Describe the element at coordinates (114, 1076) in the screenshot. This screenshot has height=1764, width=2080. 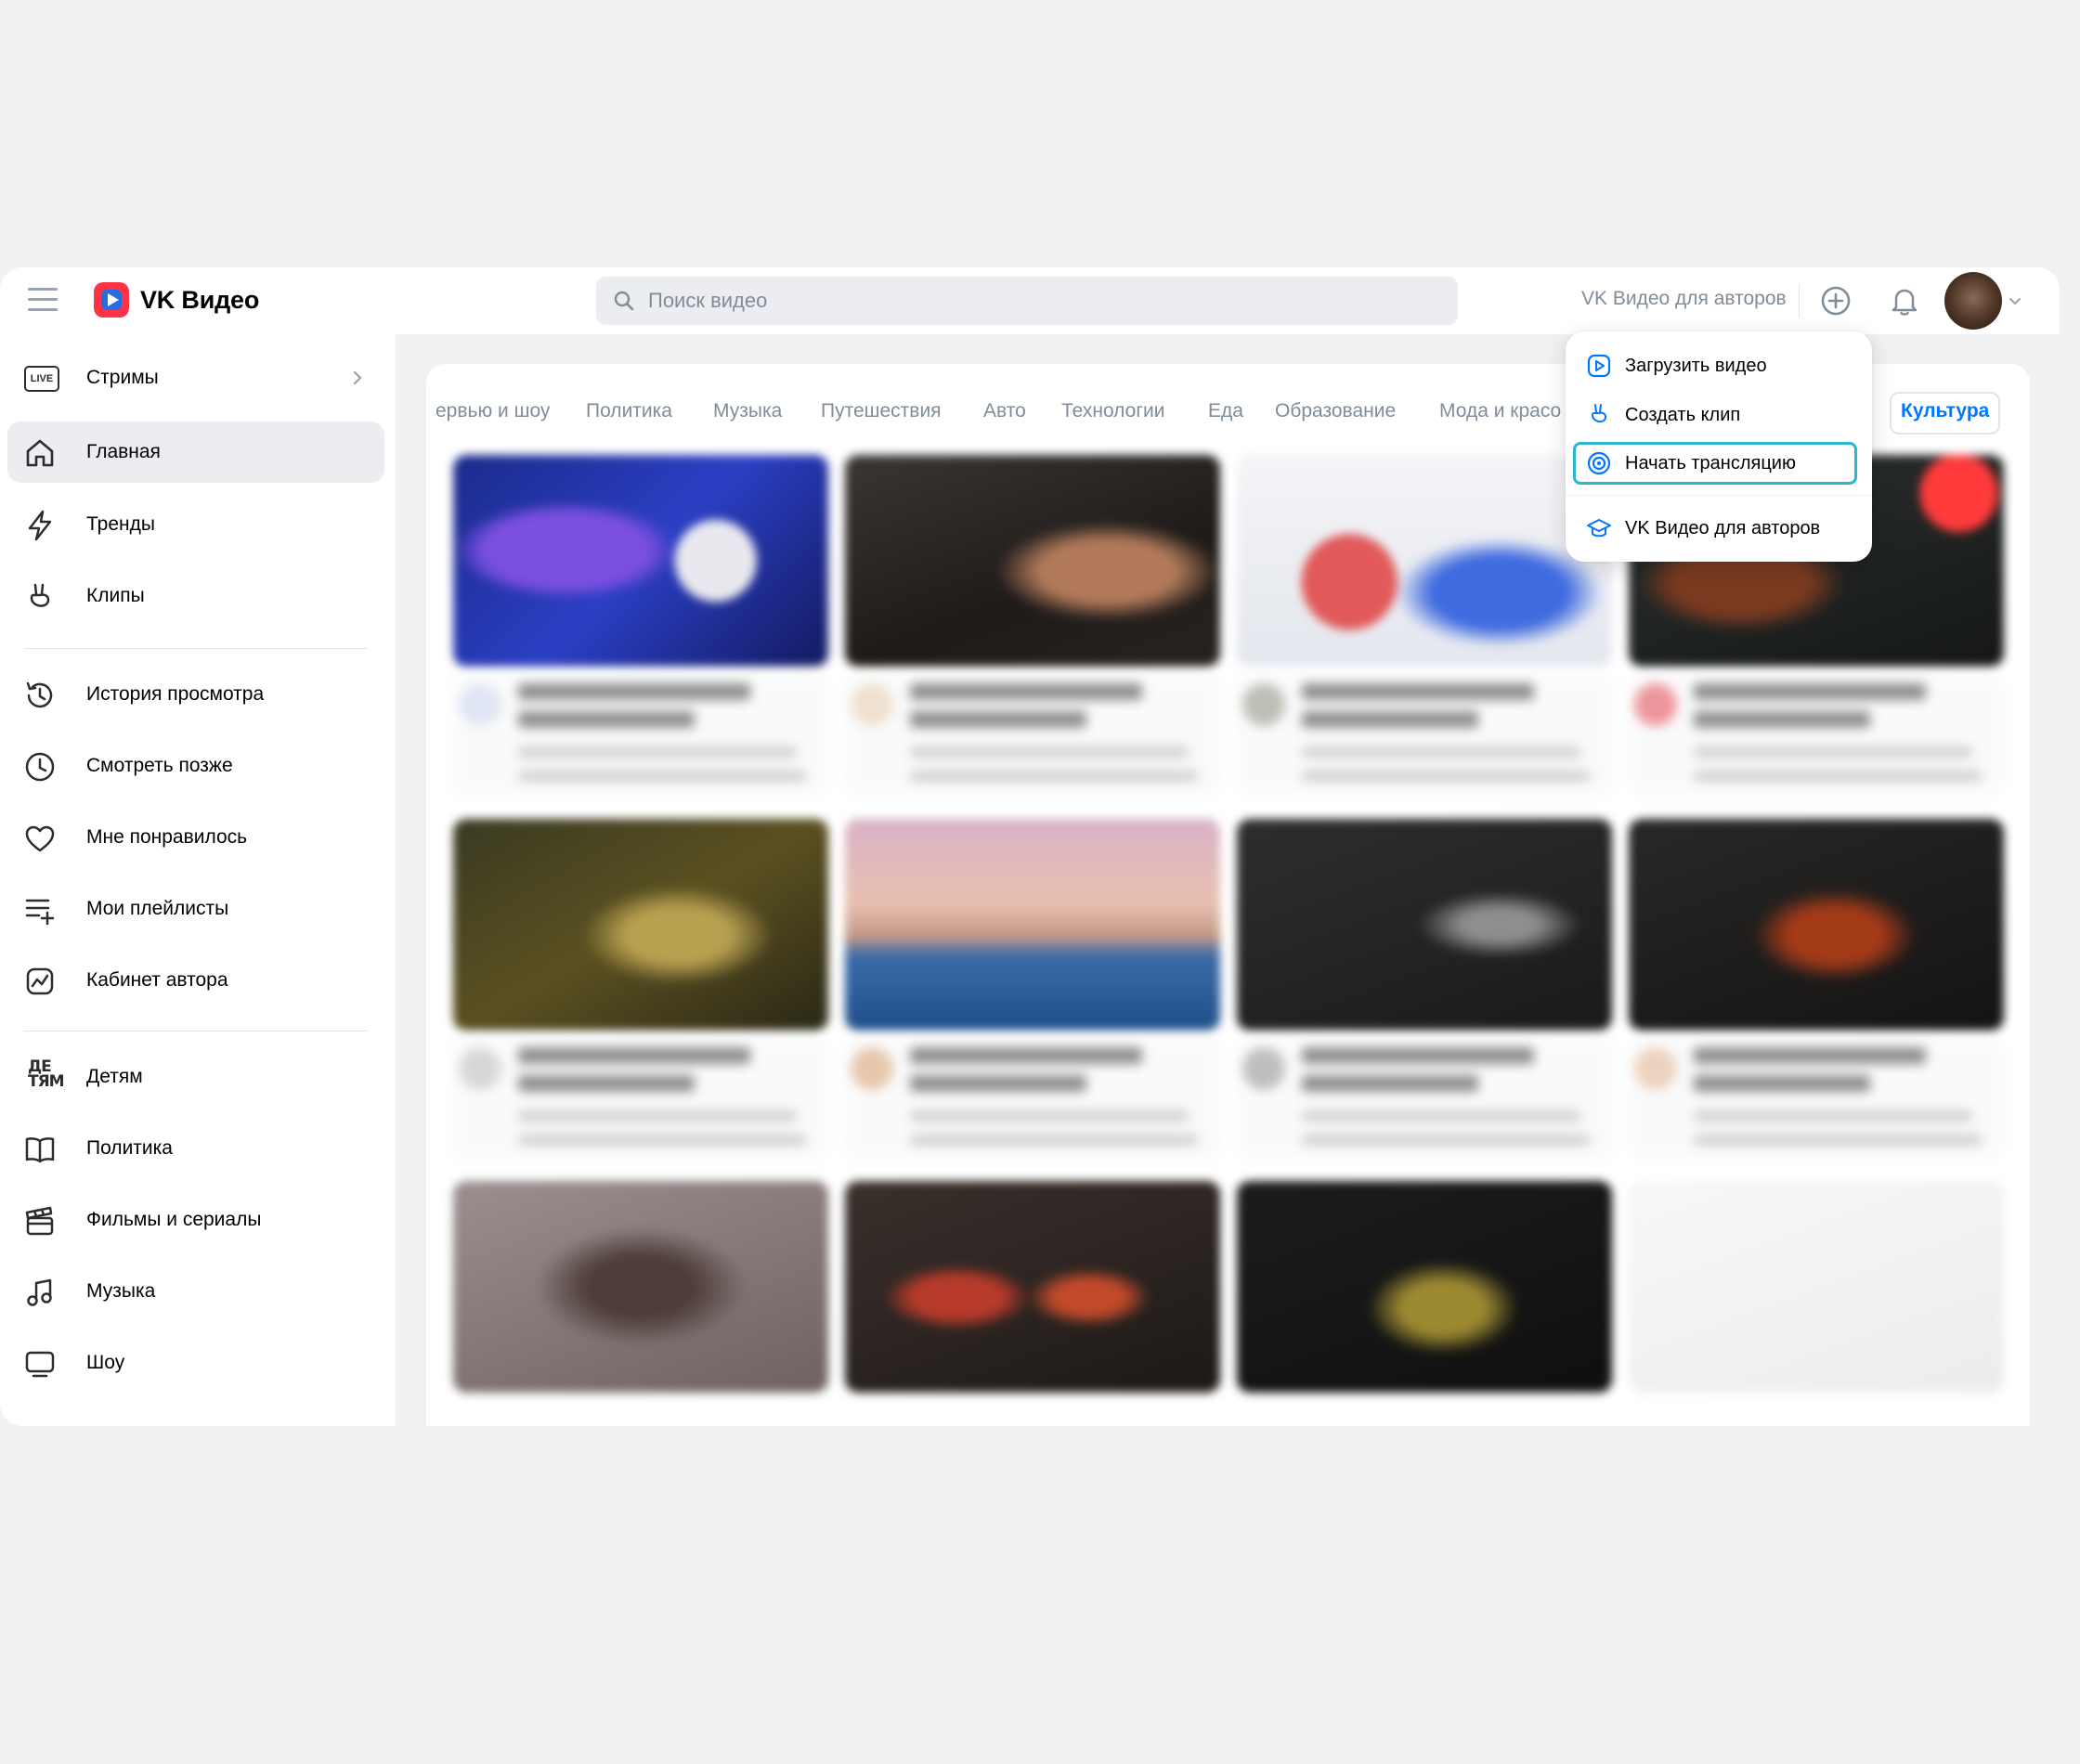
I see `sidebar-item-label: Детям` at that location.